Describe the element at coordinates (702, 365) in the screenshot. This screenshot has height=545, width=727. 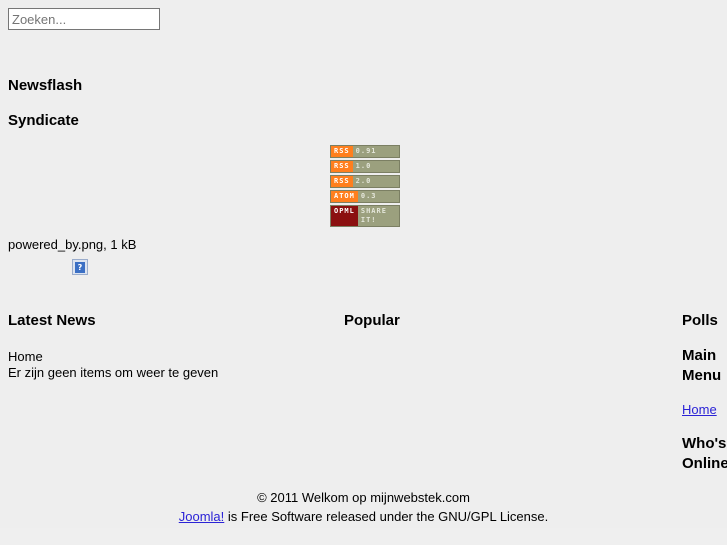
I see `main-menu-heading: Main Menu` at that location.